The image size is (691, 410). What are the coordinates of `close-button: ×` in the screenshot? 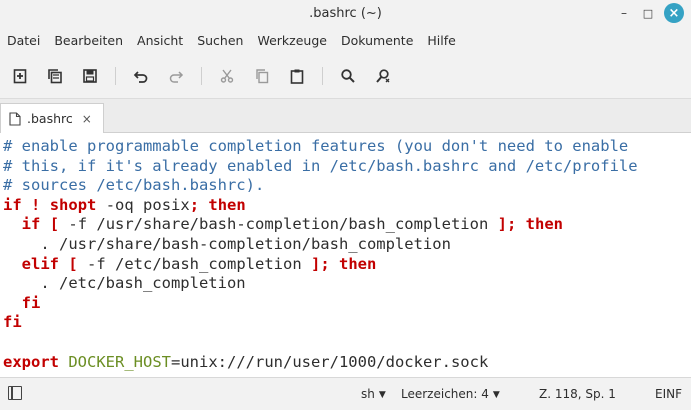 It's located at (674, 13).